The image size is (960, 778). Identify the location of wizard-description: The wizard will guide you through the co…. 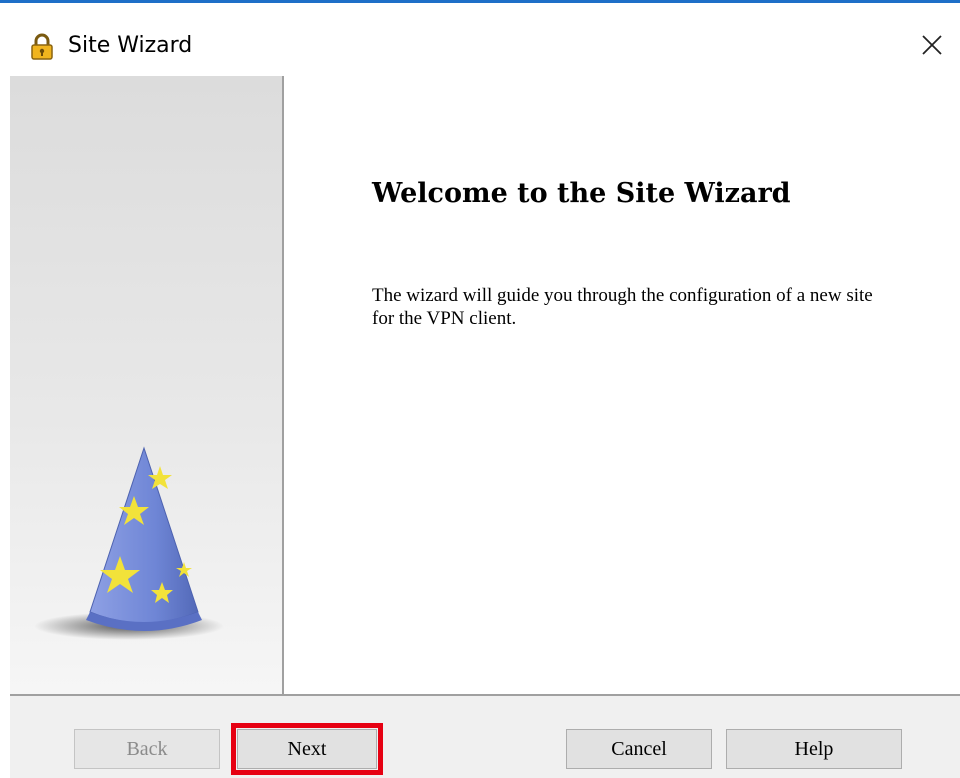
(622, 307).